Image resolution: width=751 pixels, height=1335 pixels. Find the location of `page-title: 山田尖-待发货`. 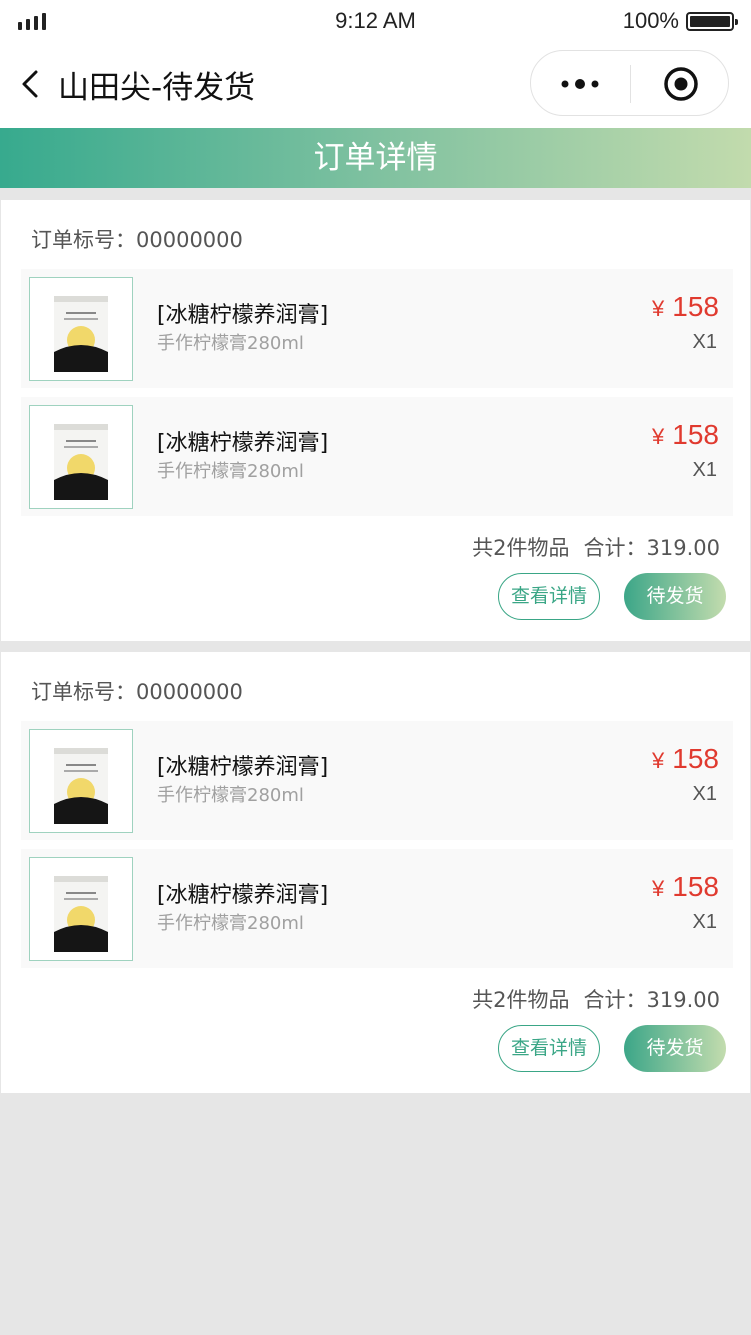

page-title: 山田尖-待发货 is located at coordinates (157, 88).